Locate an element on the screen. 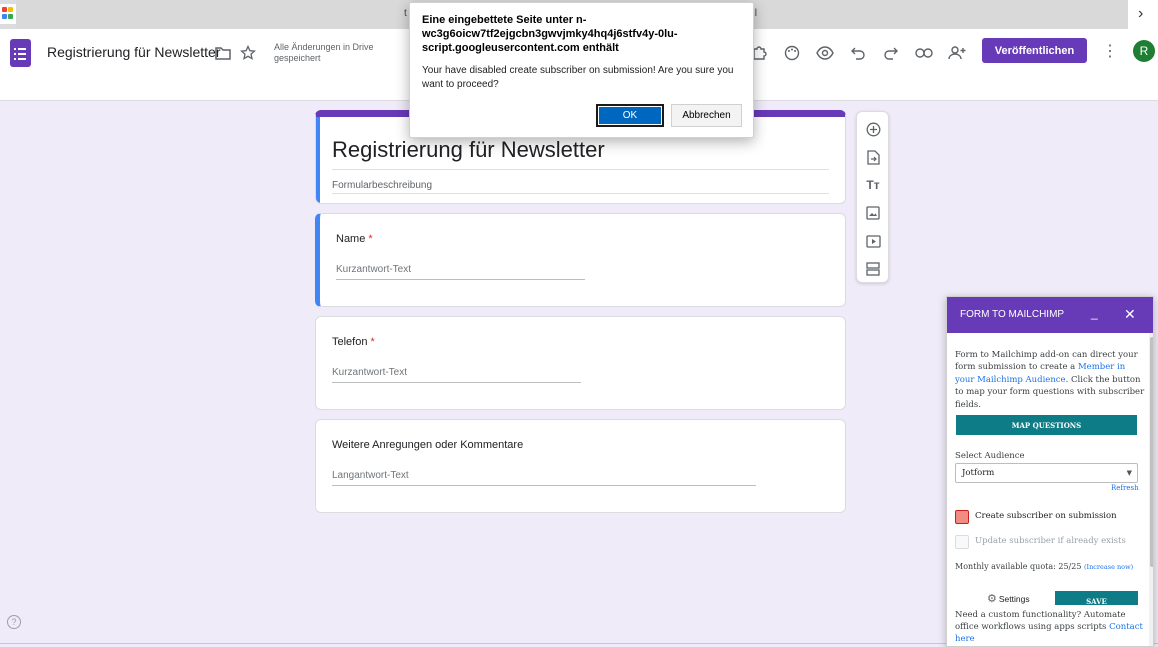 This screenshot has width=1158, height=647. question-toolbar: Tт is located at coordinates (872, 197).